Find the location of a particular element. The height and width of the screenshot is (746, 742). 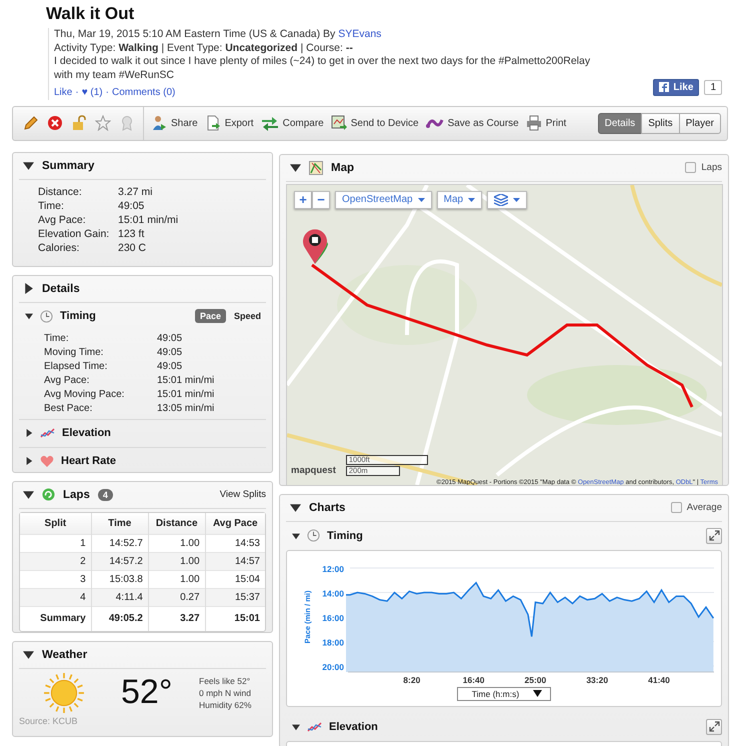

checkbox-label: Average is located at coordinates (704, 507).